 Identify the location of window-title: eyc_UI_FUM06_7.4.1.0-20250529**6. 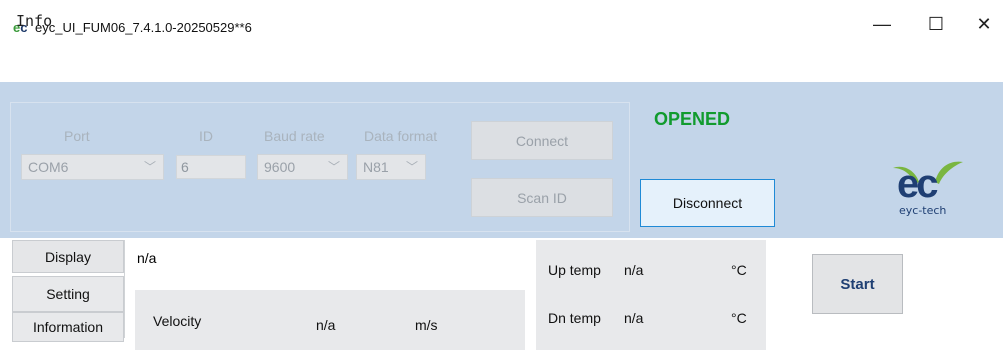
(143, 27).